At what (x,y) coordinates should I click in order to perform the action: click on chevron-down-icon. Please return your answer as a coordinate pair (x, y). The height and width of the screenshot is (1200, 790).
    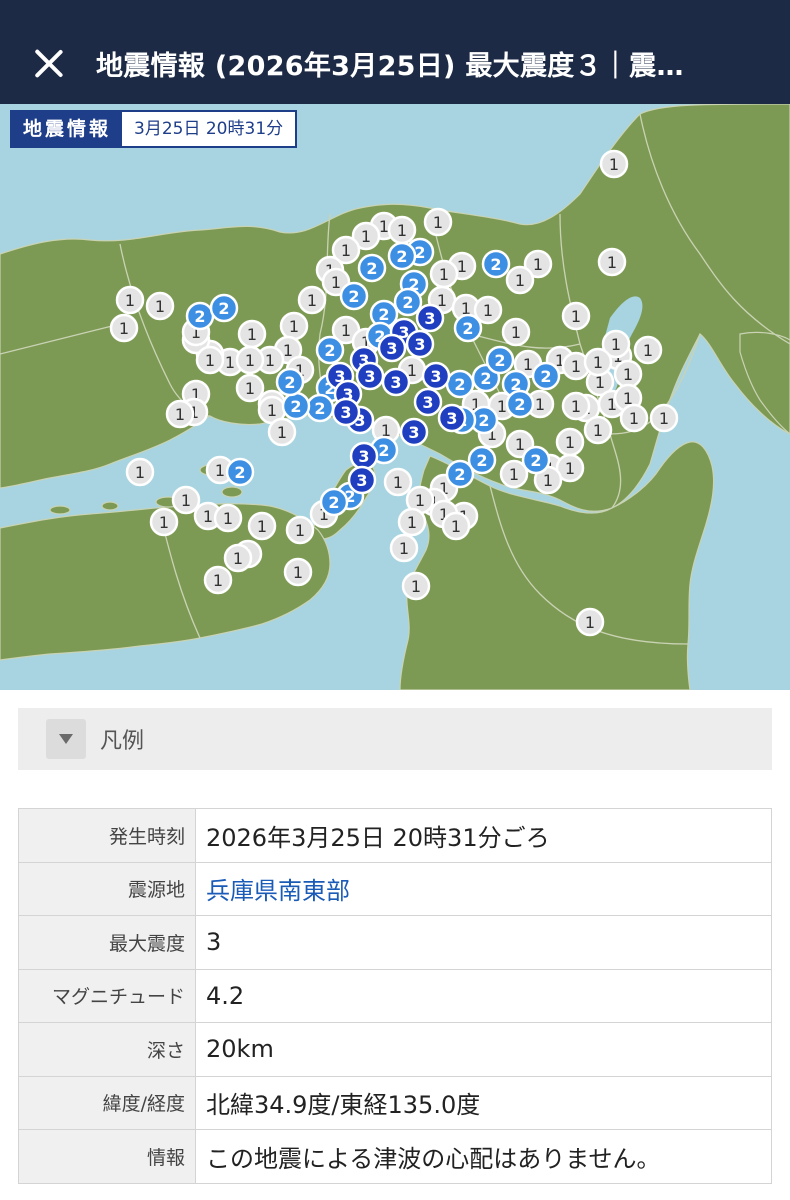
    Looking at the image, I should click on (66, 739).